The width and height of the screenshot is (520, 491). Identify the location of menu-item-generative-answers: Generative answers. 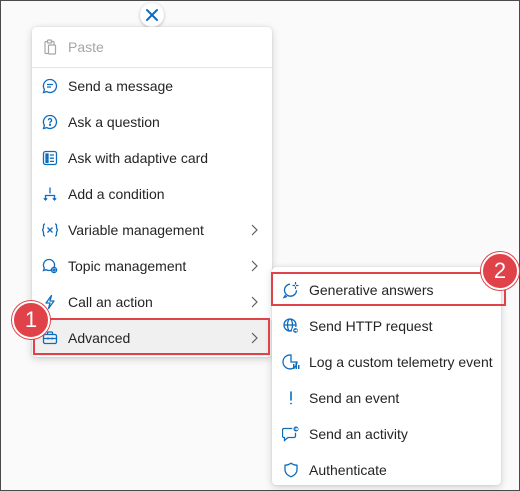
(386, 290).